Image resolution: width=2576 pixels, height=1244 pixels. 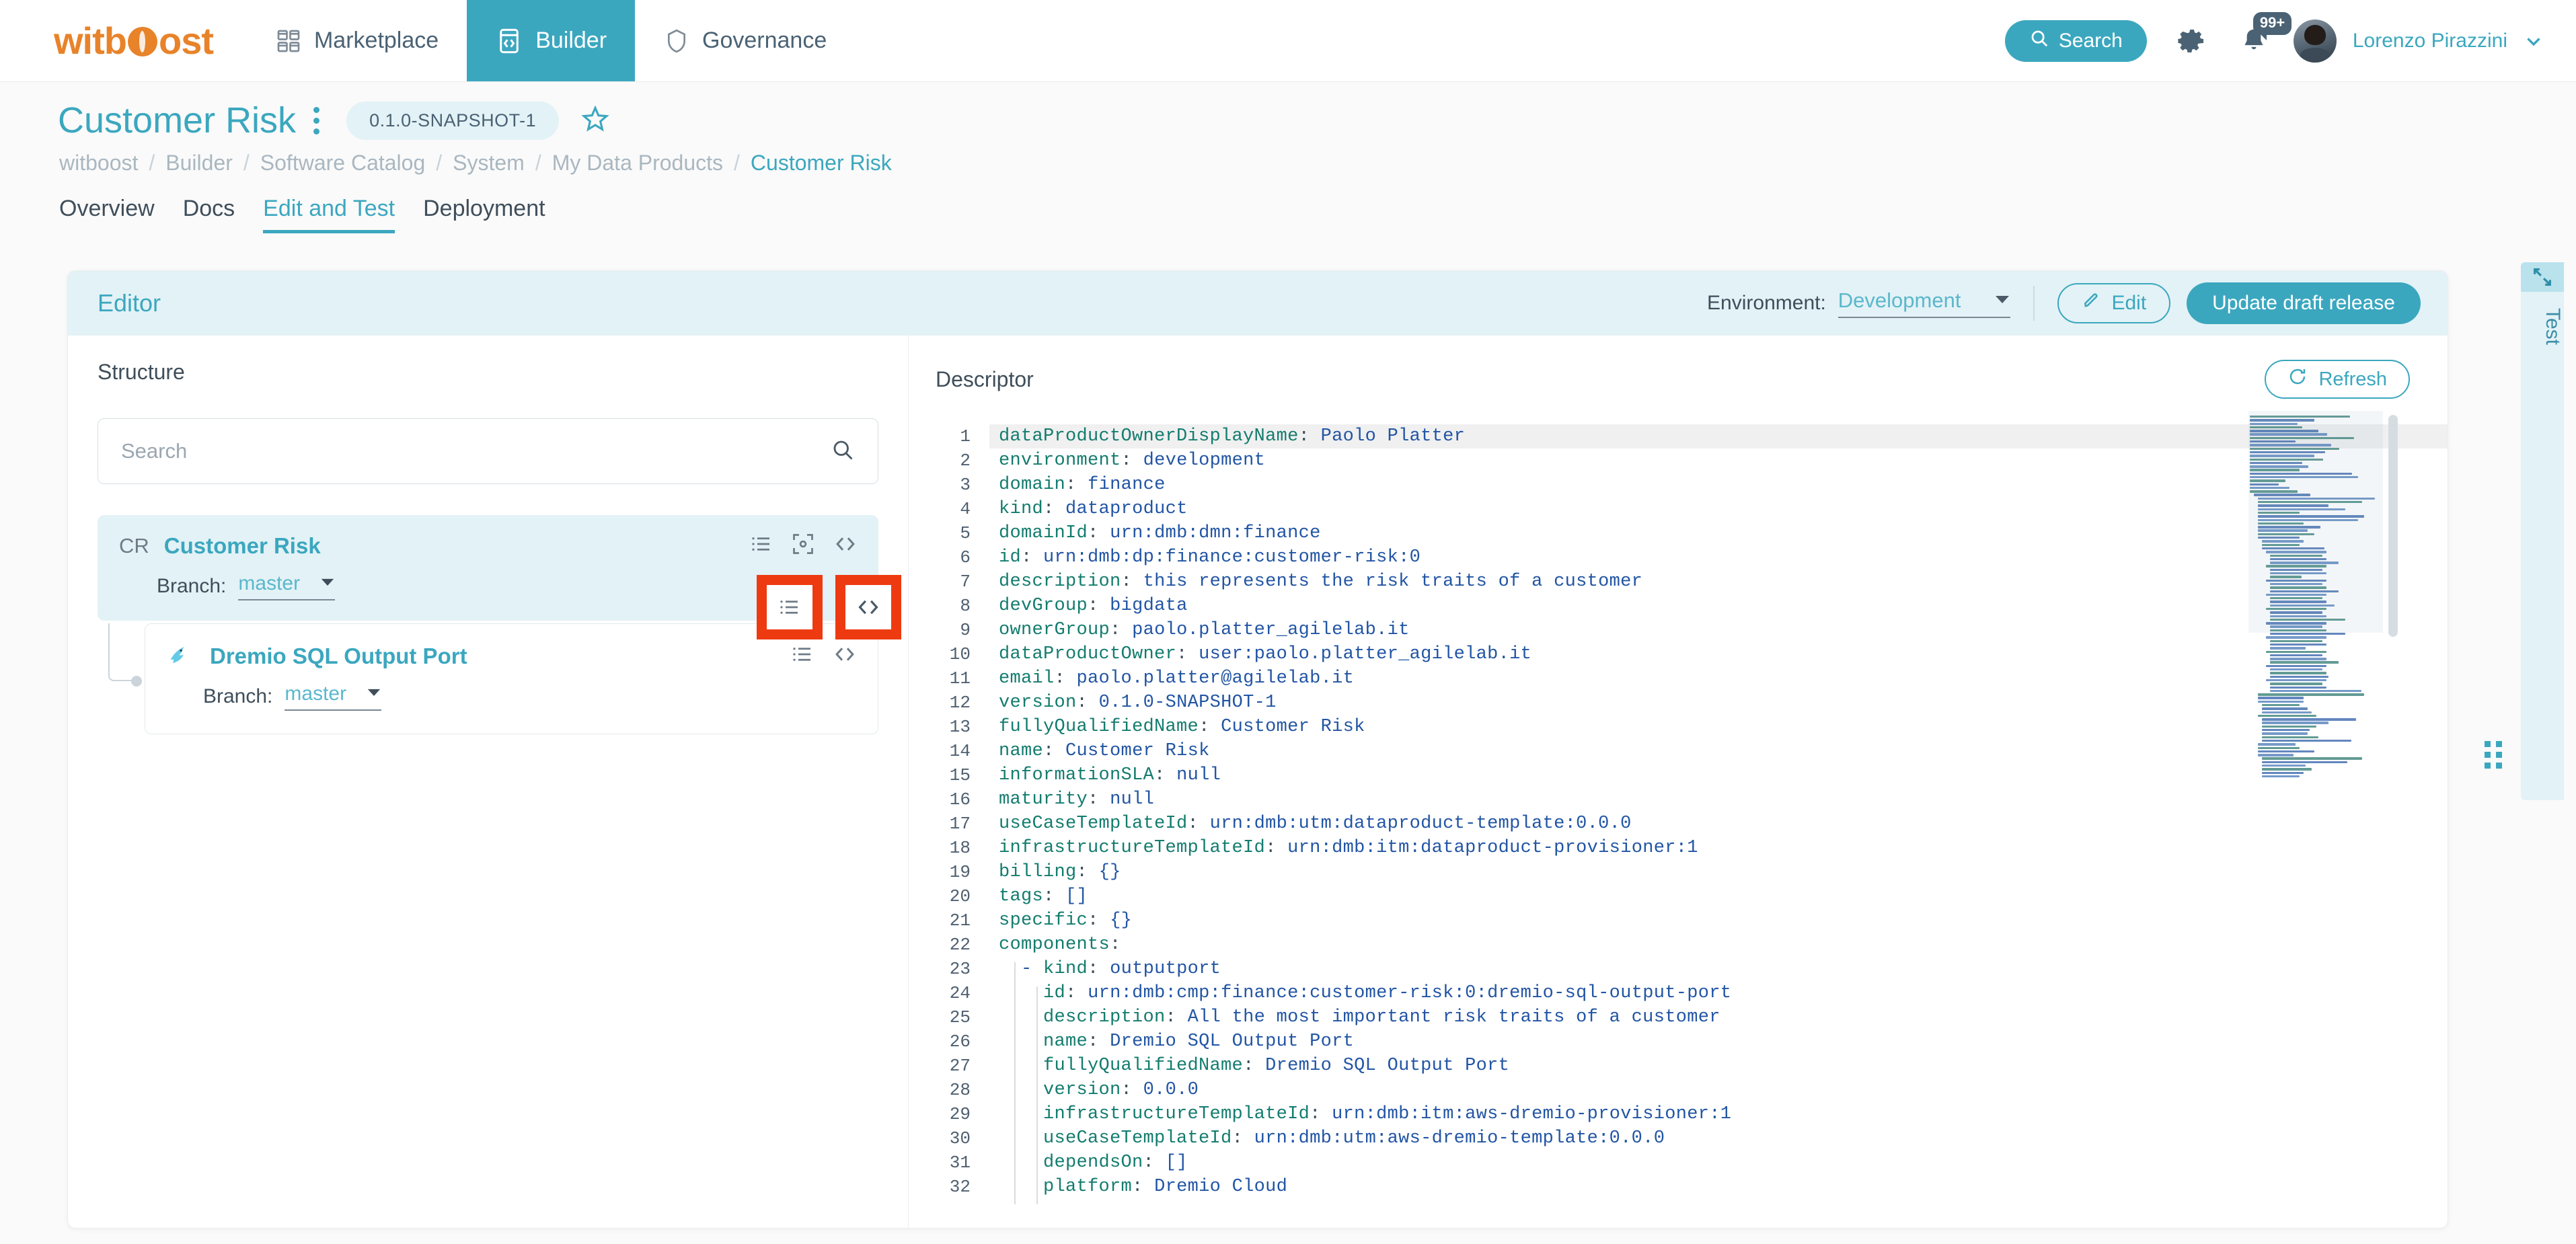 I want to click on nav-item-builder: Builder, so click(x=551, y=40).